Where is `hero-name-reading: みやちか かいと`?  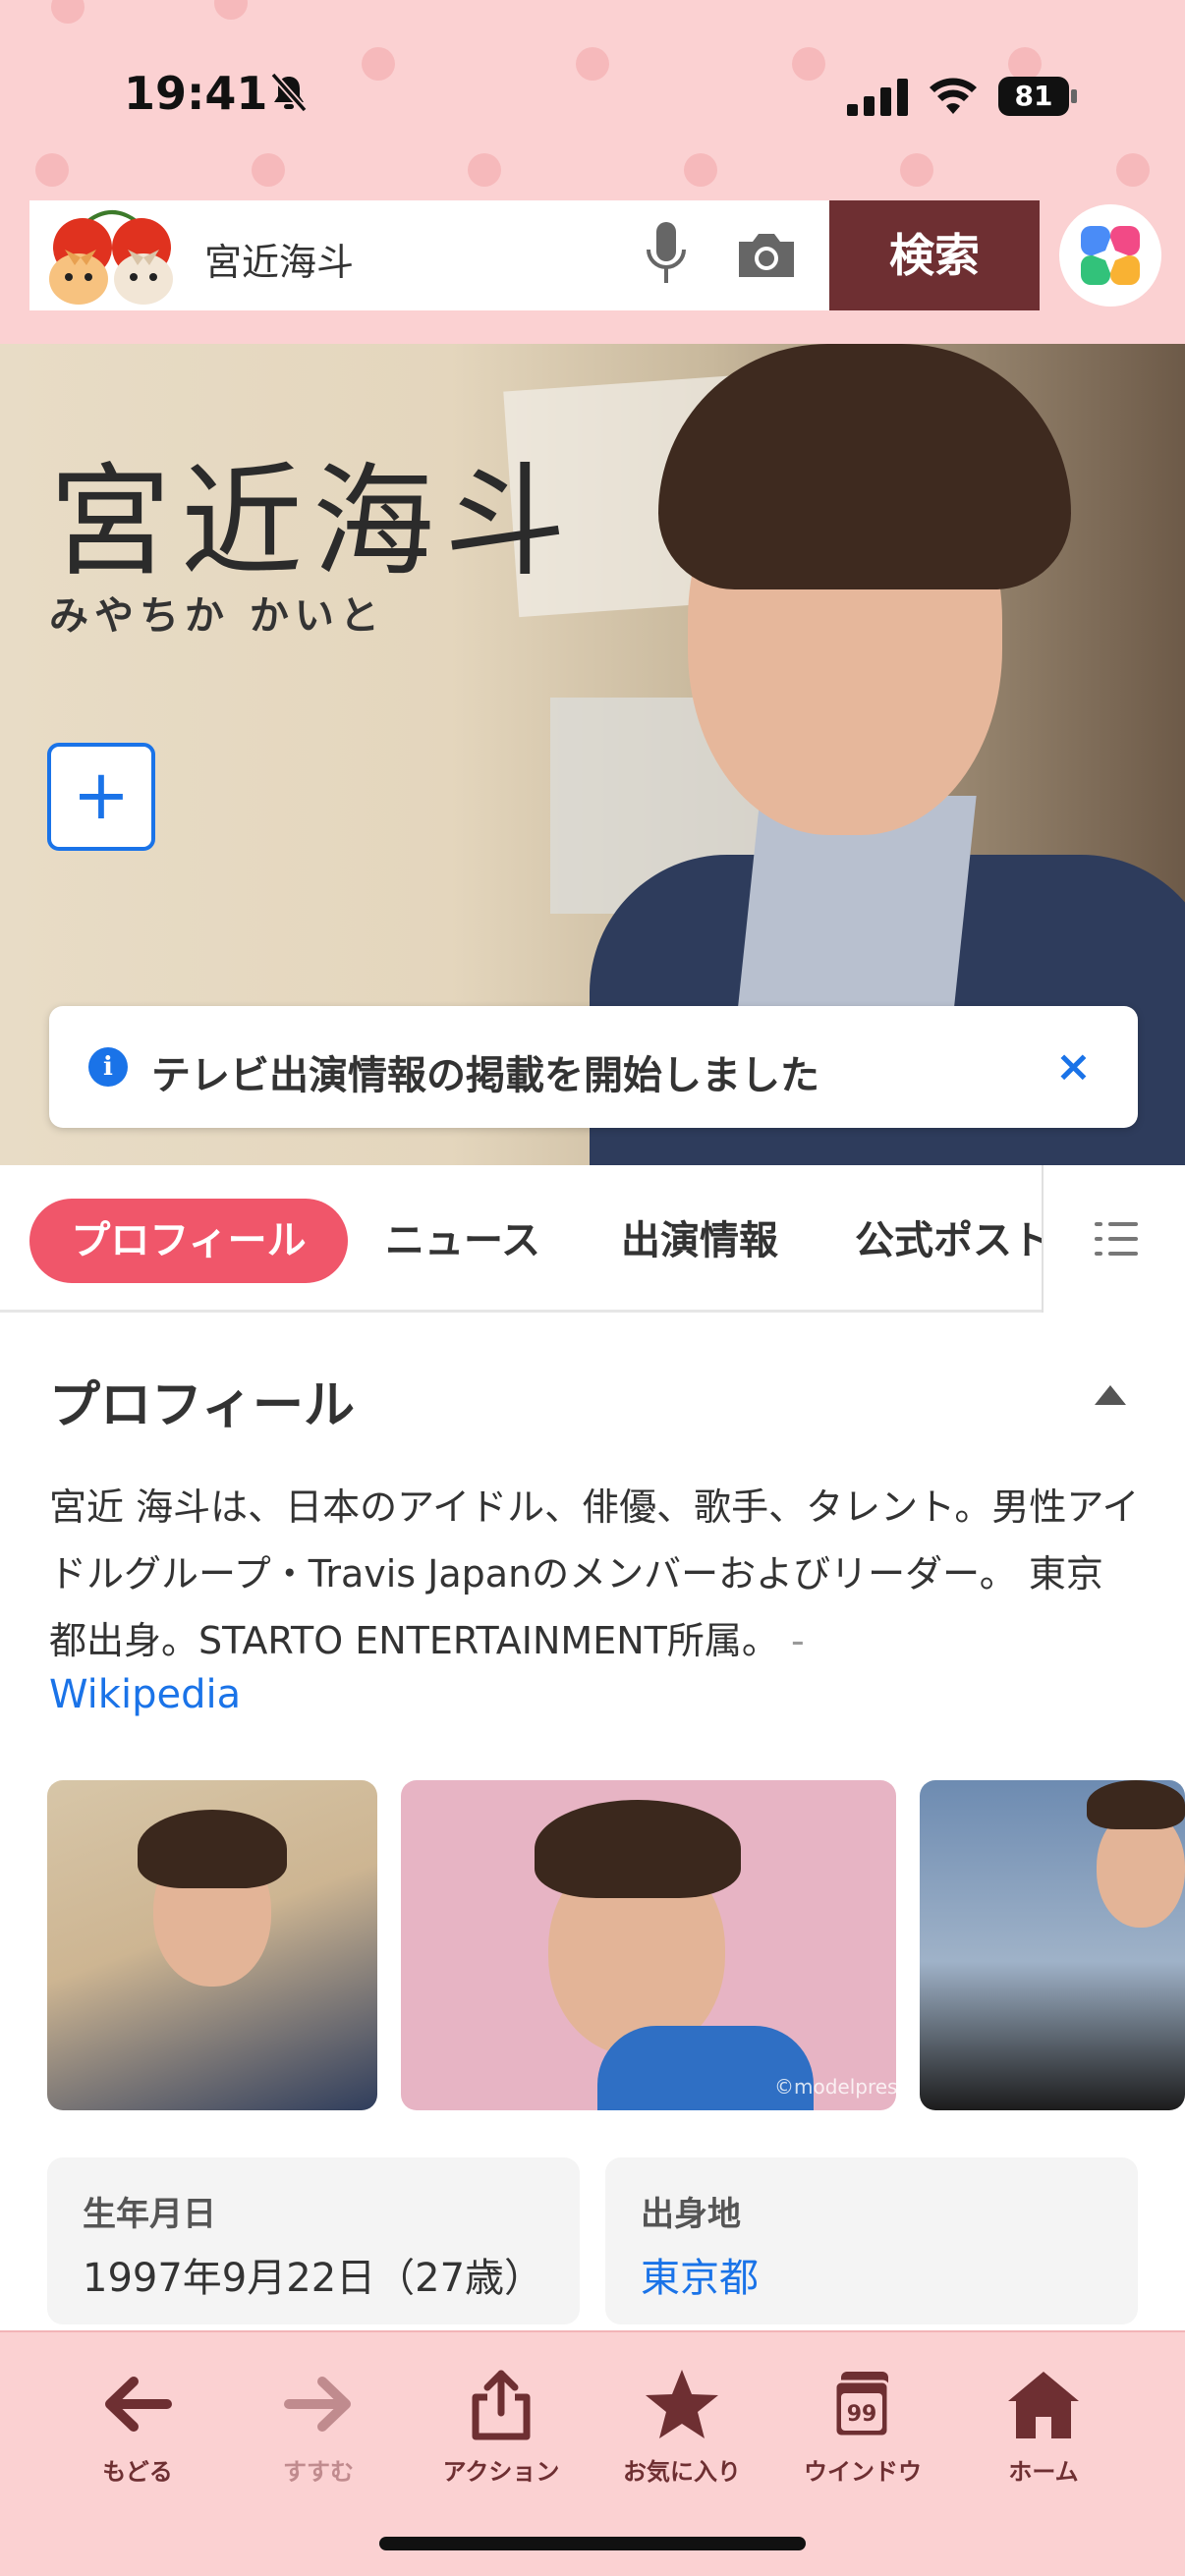
hero-name-reading: みやちか かいと is located at coordinates (217, 616).